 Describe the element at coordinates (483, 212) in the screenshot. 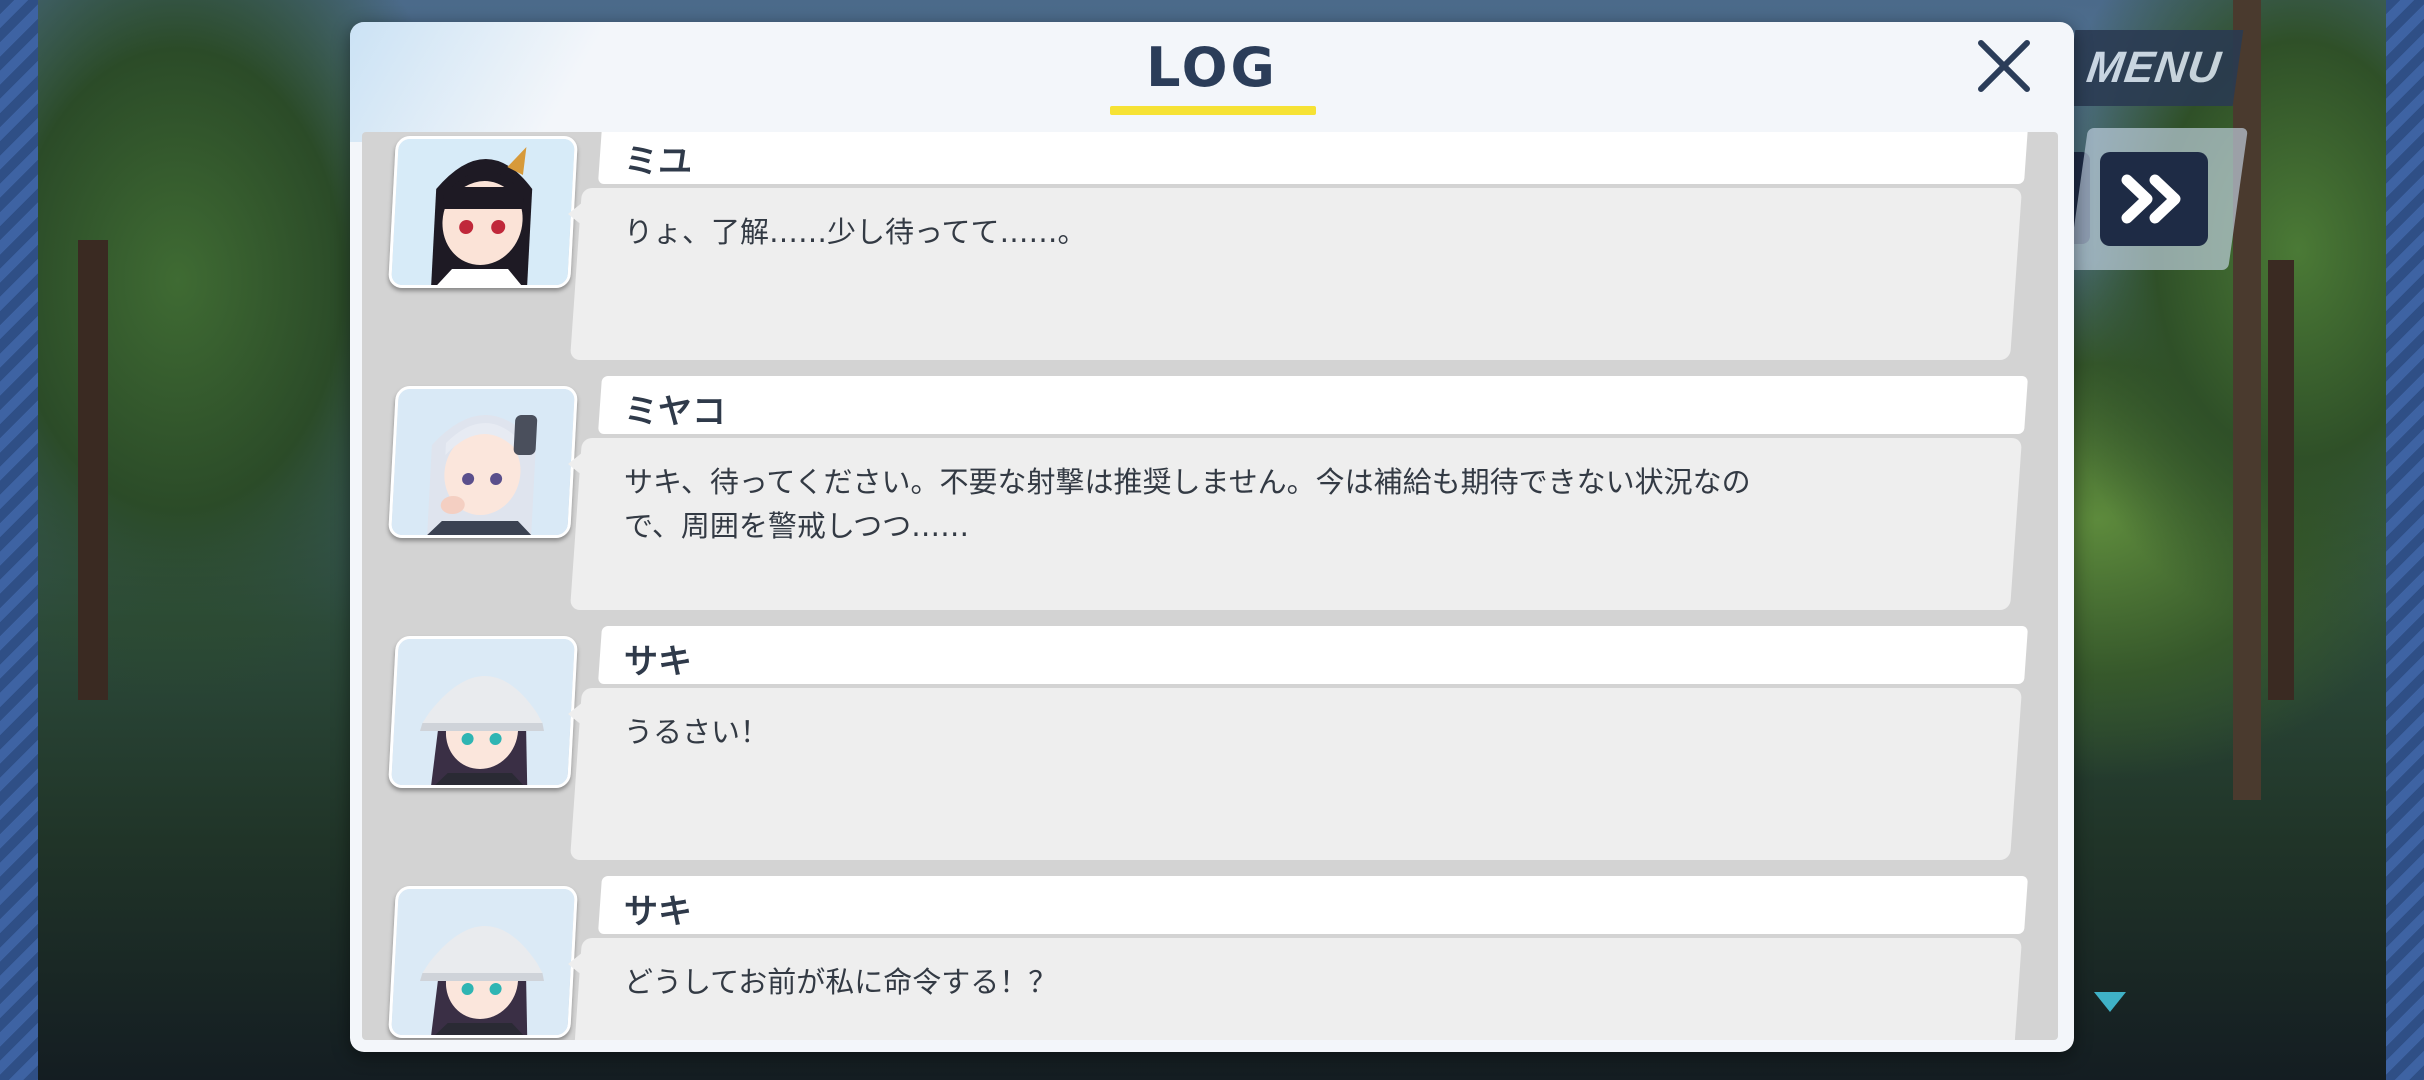

I see `miyu-portrait-icon` at that location.